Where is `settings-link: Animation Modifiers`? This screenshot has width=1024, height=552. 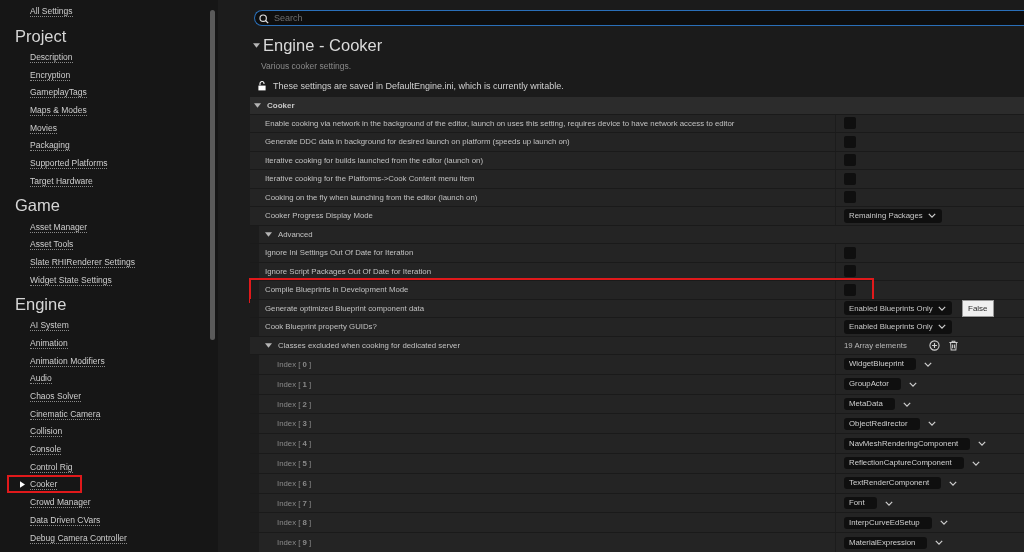
settings-link: Animation Modifiers is located at coordinates (67, 361).